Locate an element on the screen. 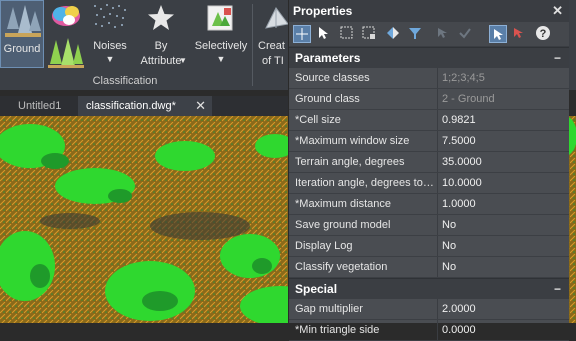 The width and height of the screenshot is (576, 341). tab-untitled1: Untitled1 is located at coordinates (41, 106).